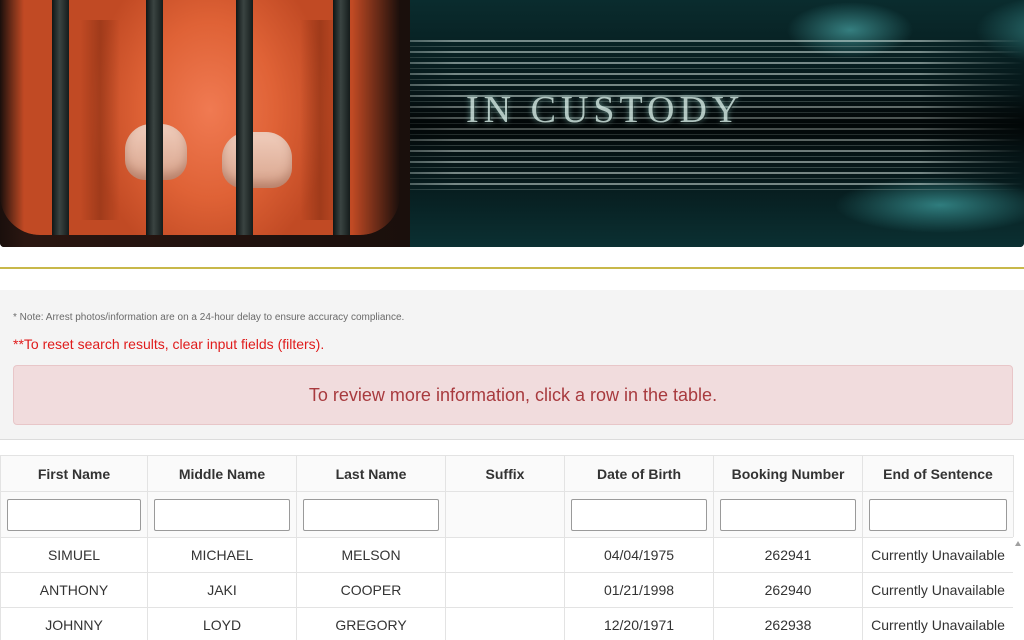 The image size is (1024, 640). I want to click on cell-date-of-birth: 12/20/1971, so click(639, 623).